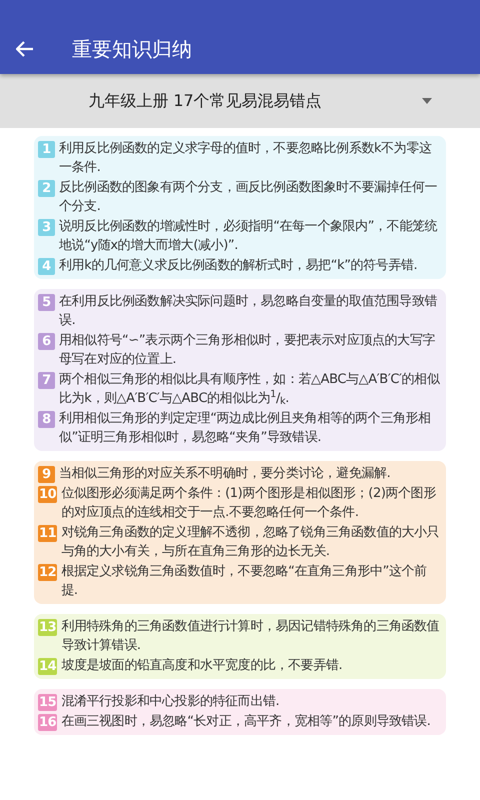 This screenshot has height=800, width=480. I want to click on chapter-dropdown: 九年级上册 17个常见易混易错点, so click(260, 101).